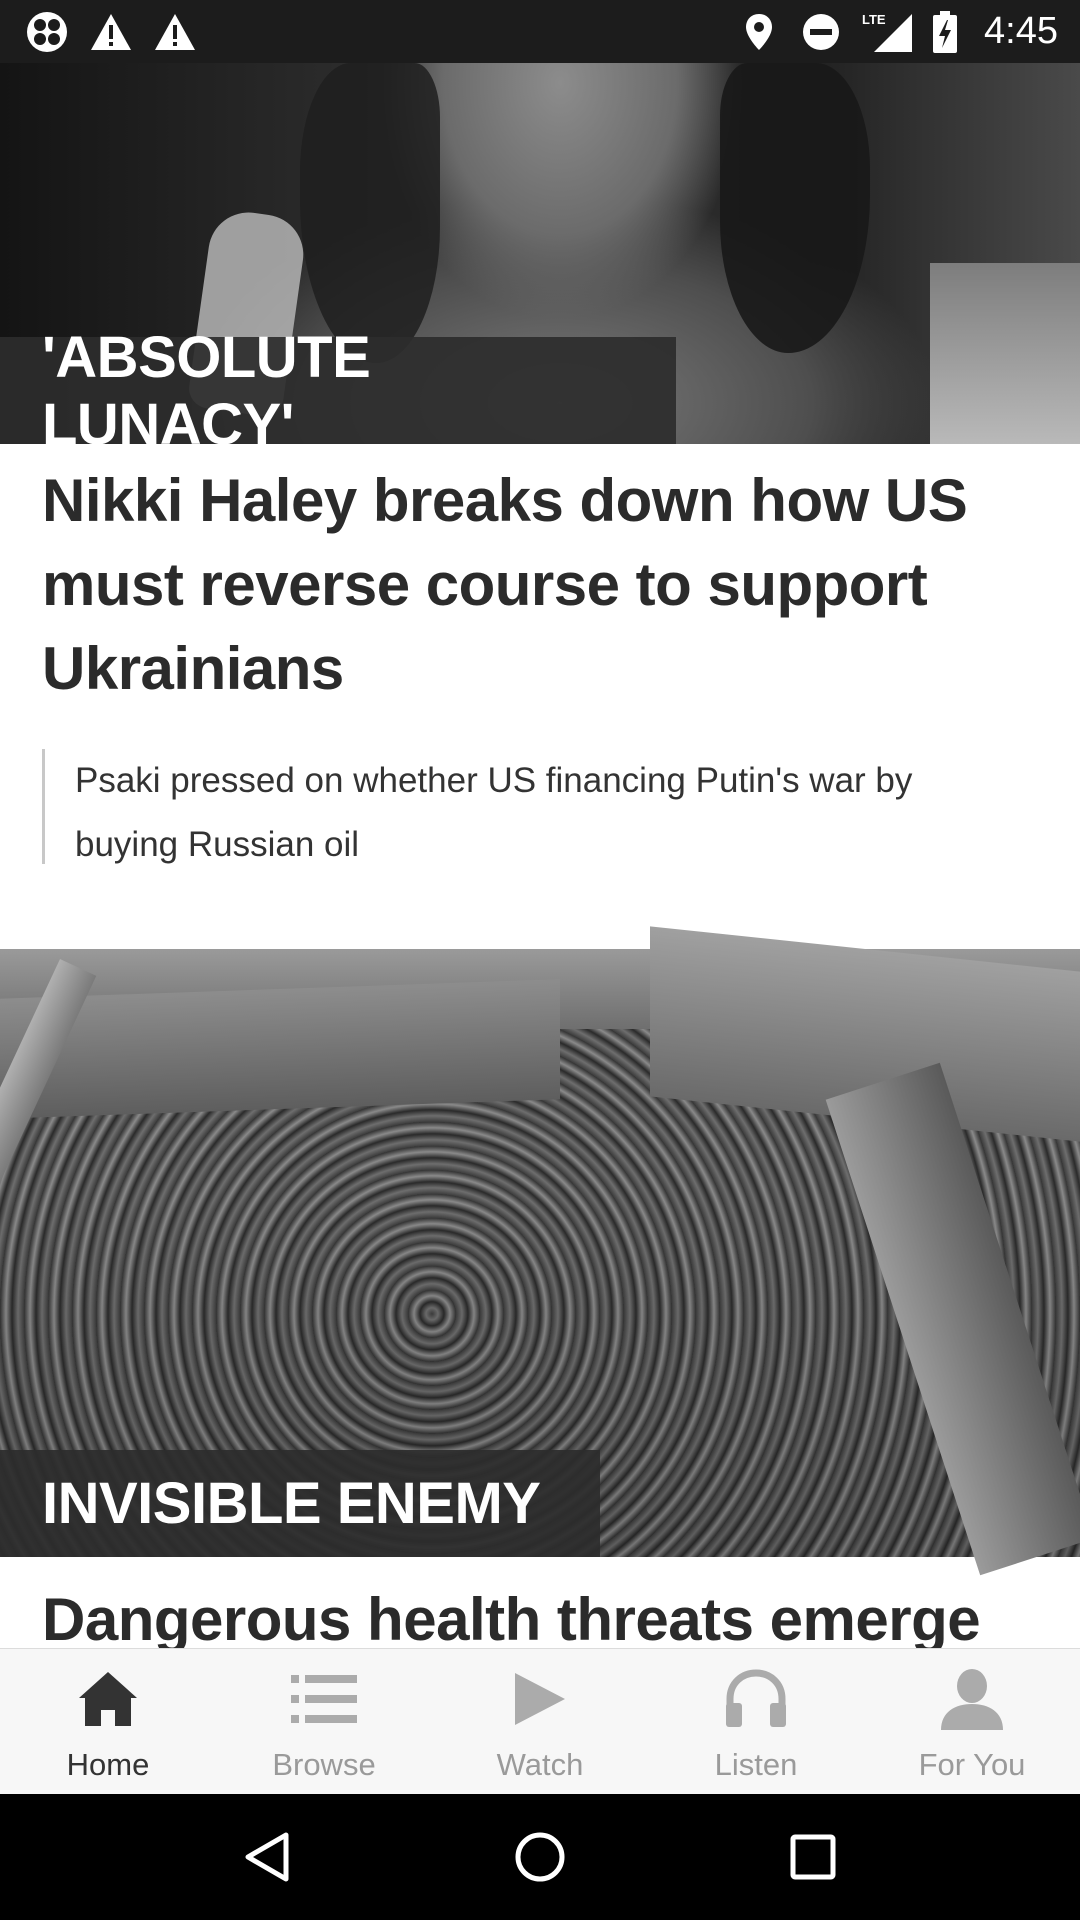 The height and width of the screenshot is (1920, 1080). I want to click on nav-watch: Watch, so click(540, 1721).